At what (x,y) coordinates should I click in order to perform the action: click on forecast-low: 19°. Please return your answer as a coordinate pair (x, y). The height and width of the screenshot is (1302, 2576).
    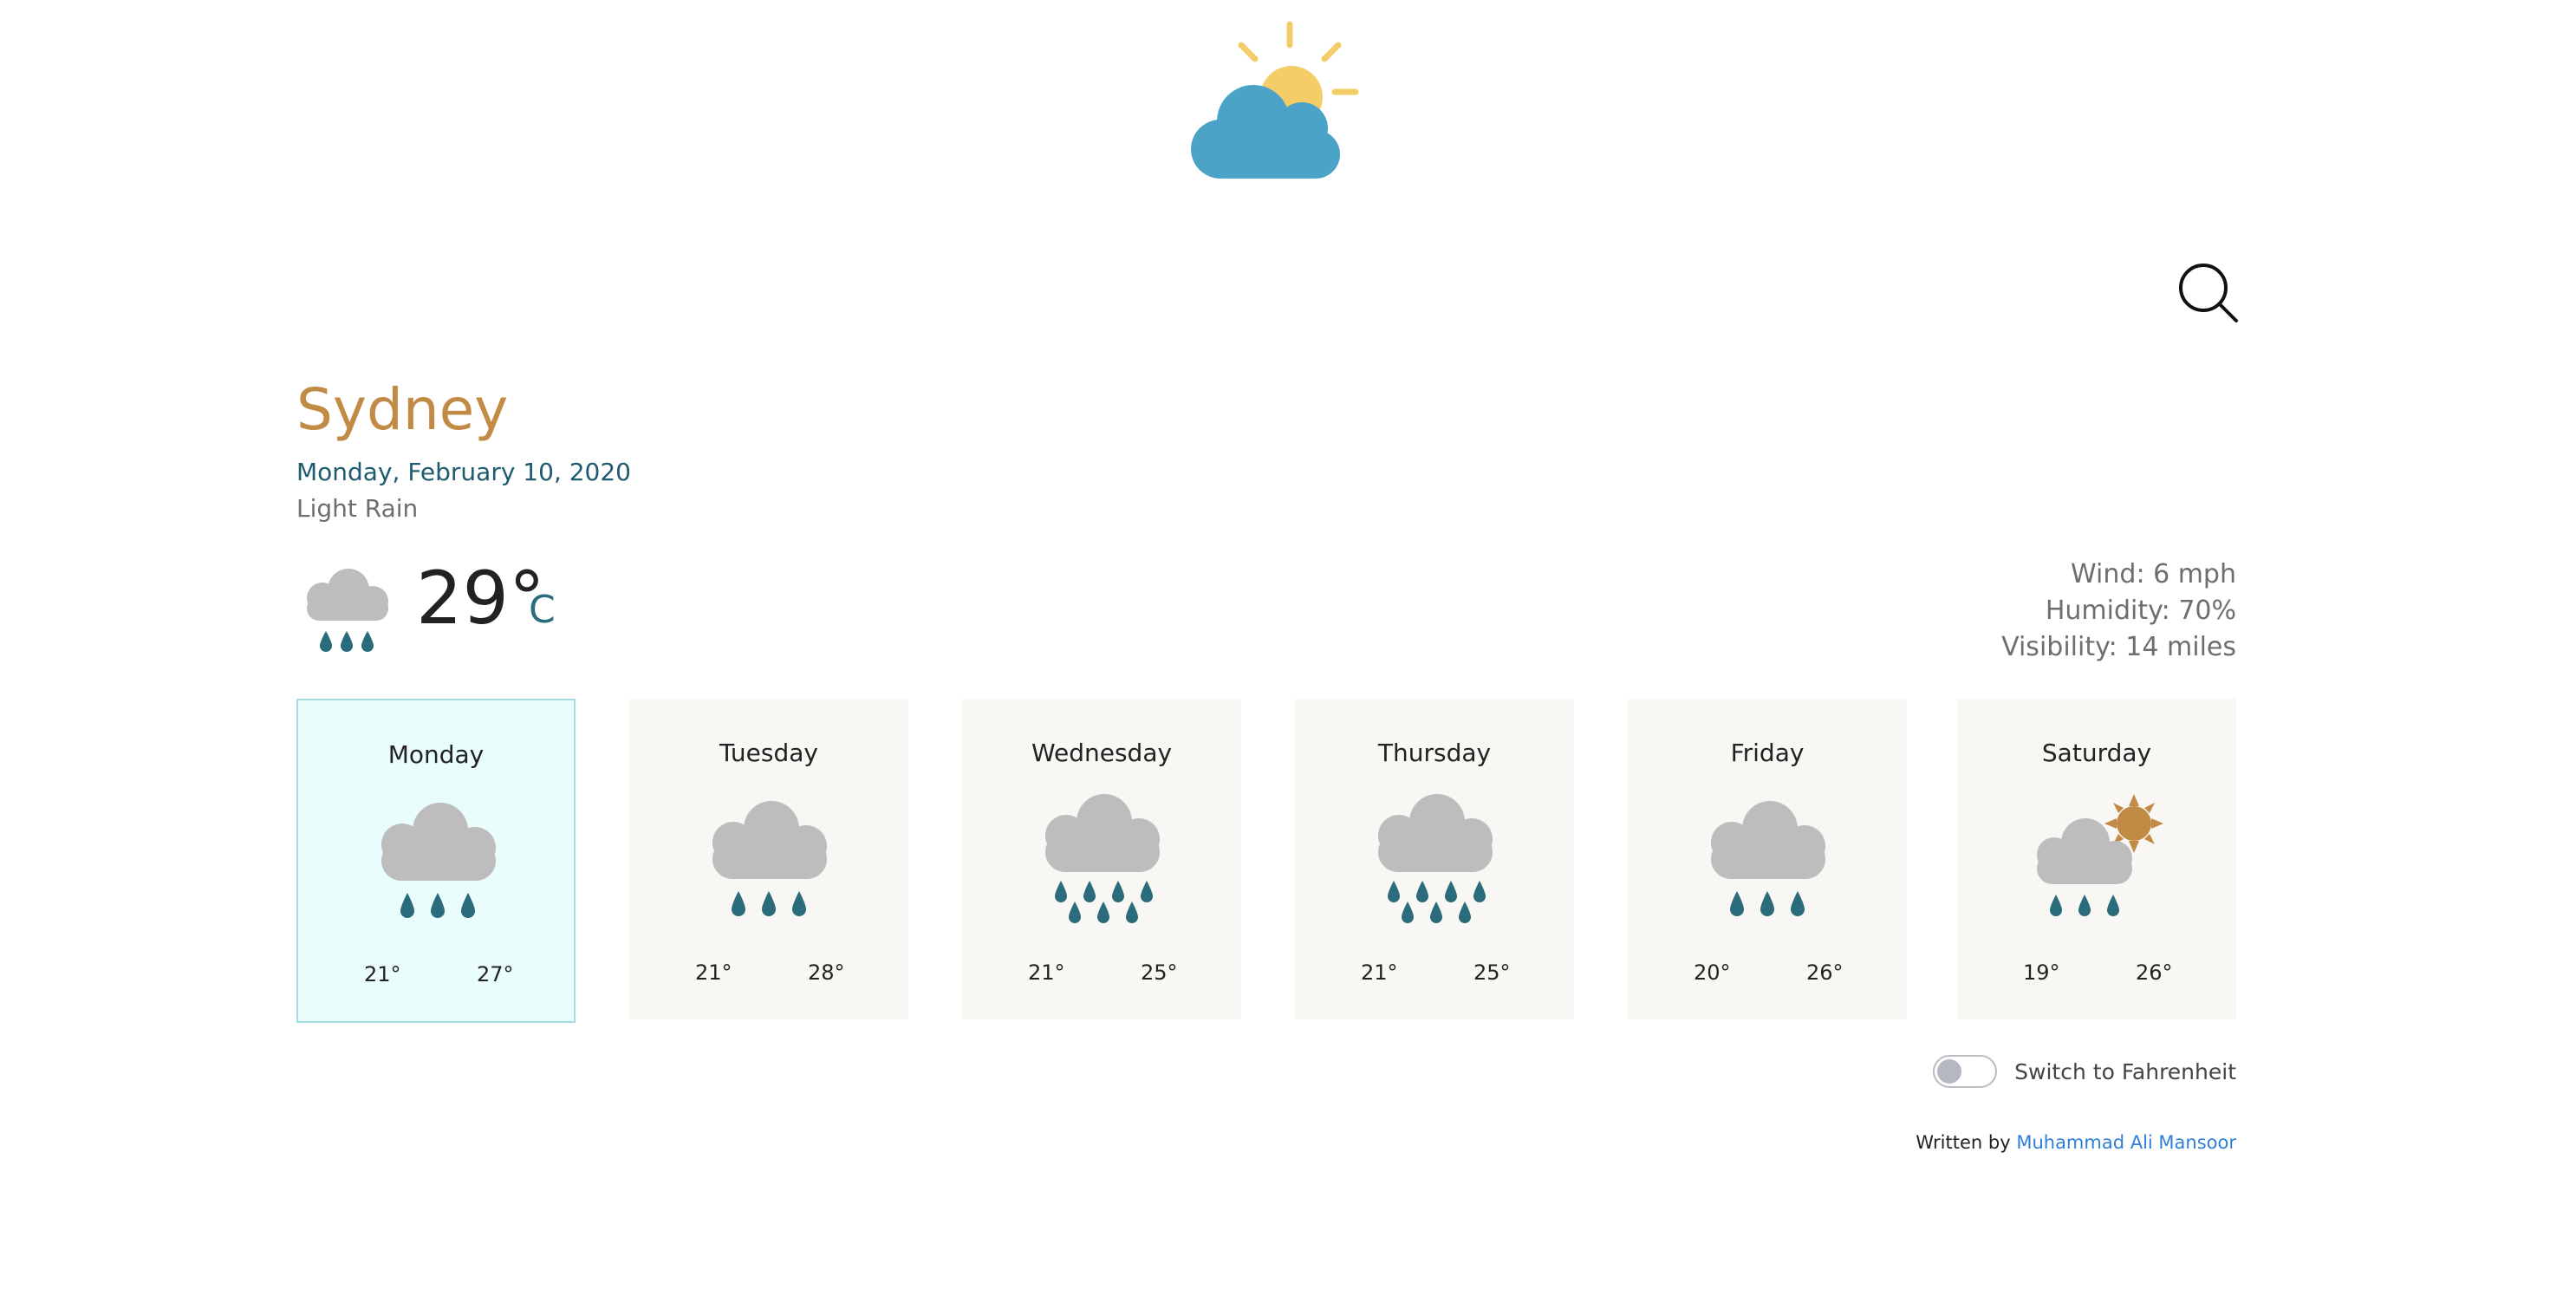
    Looking at the image, I should click on (2041, 972).